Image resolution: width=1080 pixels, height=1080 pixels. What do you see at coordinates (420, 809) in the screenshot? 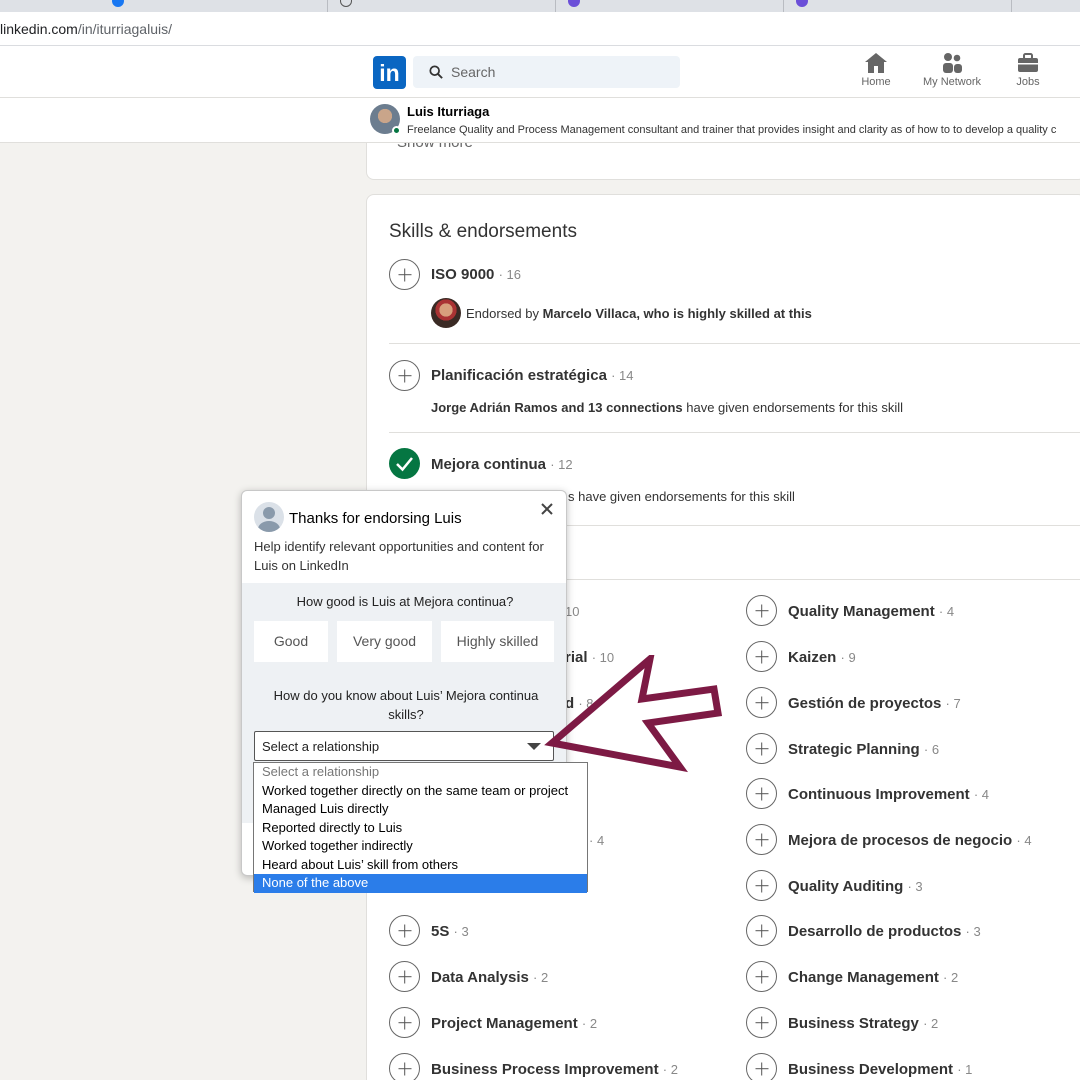
I see `relationship-option: Managed Luis directly` at bounding box center [420, 809].